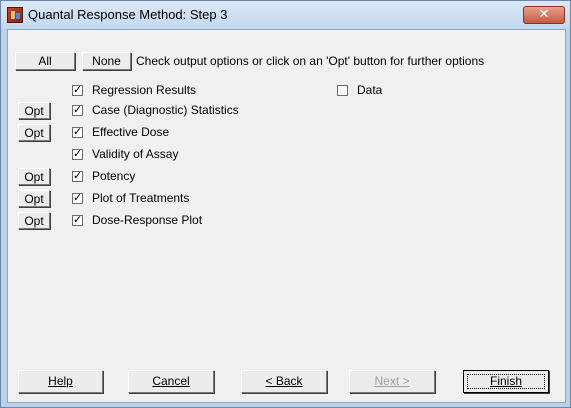 This screenshot has width=571, height=408. Describe the element at coordinates (34, 198) in the screenshot. I see `opt-button-plot-of-treatments: Opt` at that location.